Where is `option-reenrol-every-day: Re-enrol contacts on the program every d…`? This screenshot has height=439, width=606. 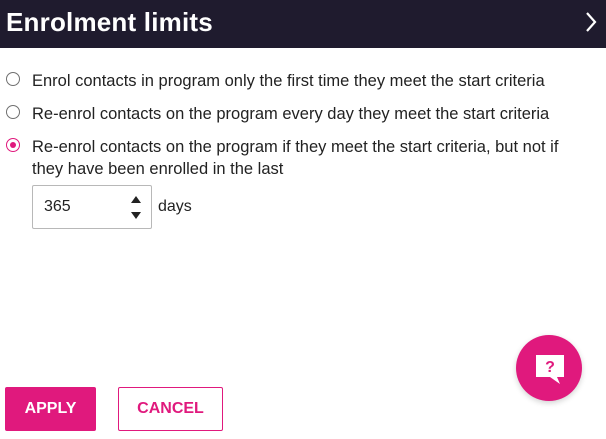 option-reenrol-every-day: Re-enrol contacts on the program every d… is located at coordinates (301, 115).